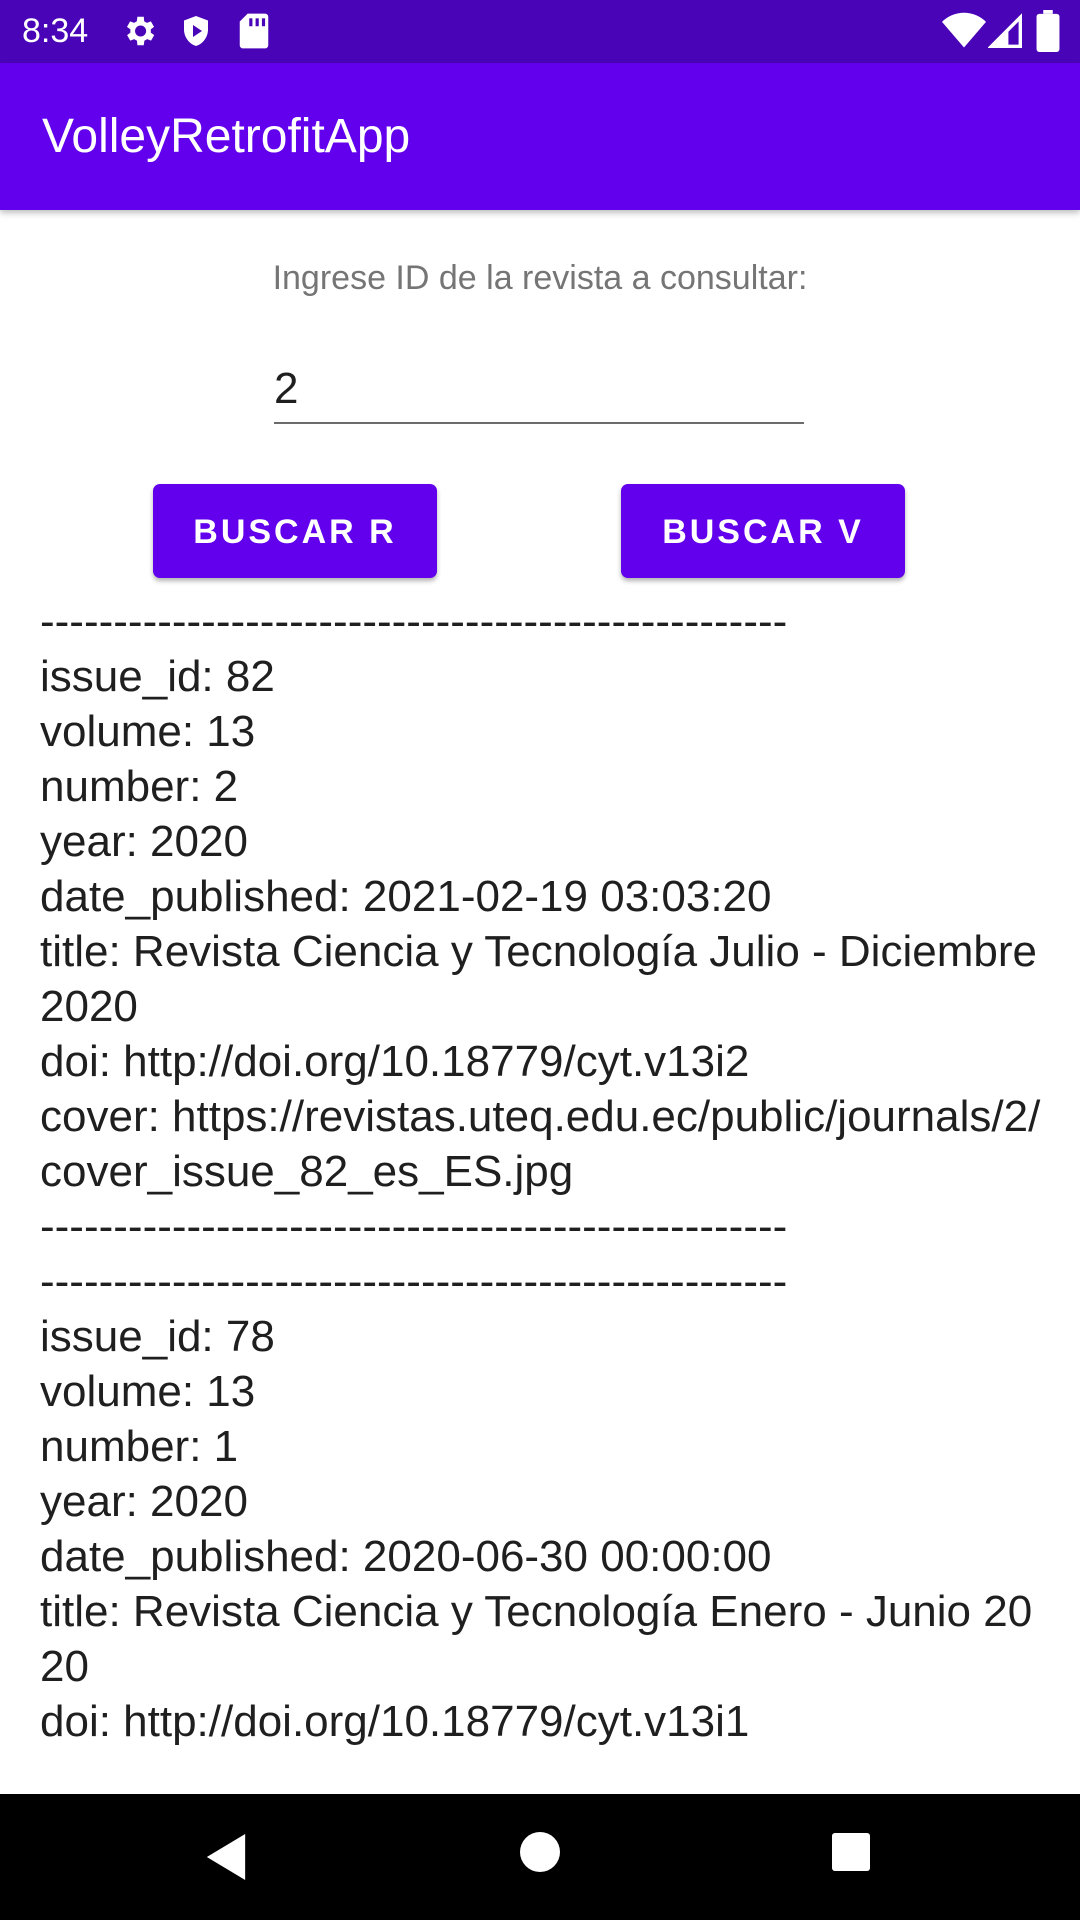 The height and width of the screenshot is (1920, 1080). I want to click on back-icon, so click(226, 1857).